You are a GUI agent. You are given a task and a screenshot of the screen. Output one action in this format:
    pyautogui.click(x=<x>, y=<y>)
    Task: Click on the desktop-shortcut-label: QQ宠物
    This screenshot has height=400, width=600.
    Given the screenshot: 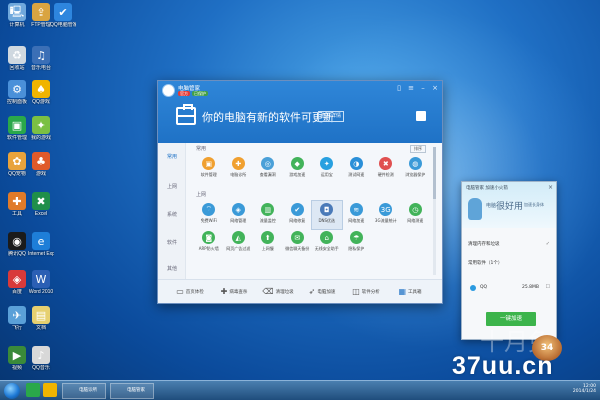 What is the action you would take?
    pyautogui.click(x=17, y=174)
    